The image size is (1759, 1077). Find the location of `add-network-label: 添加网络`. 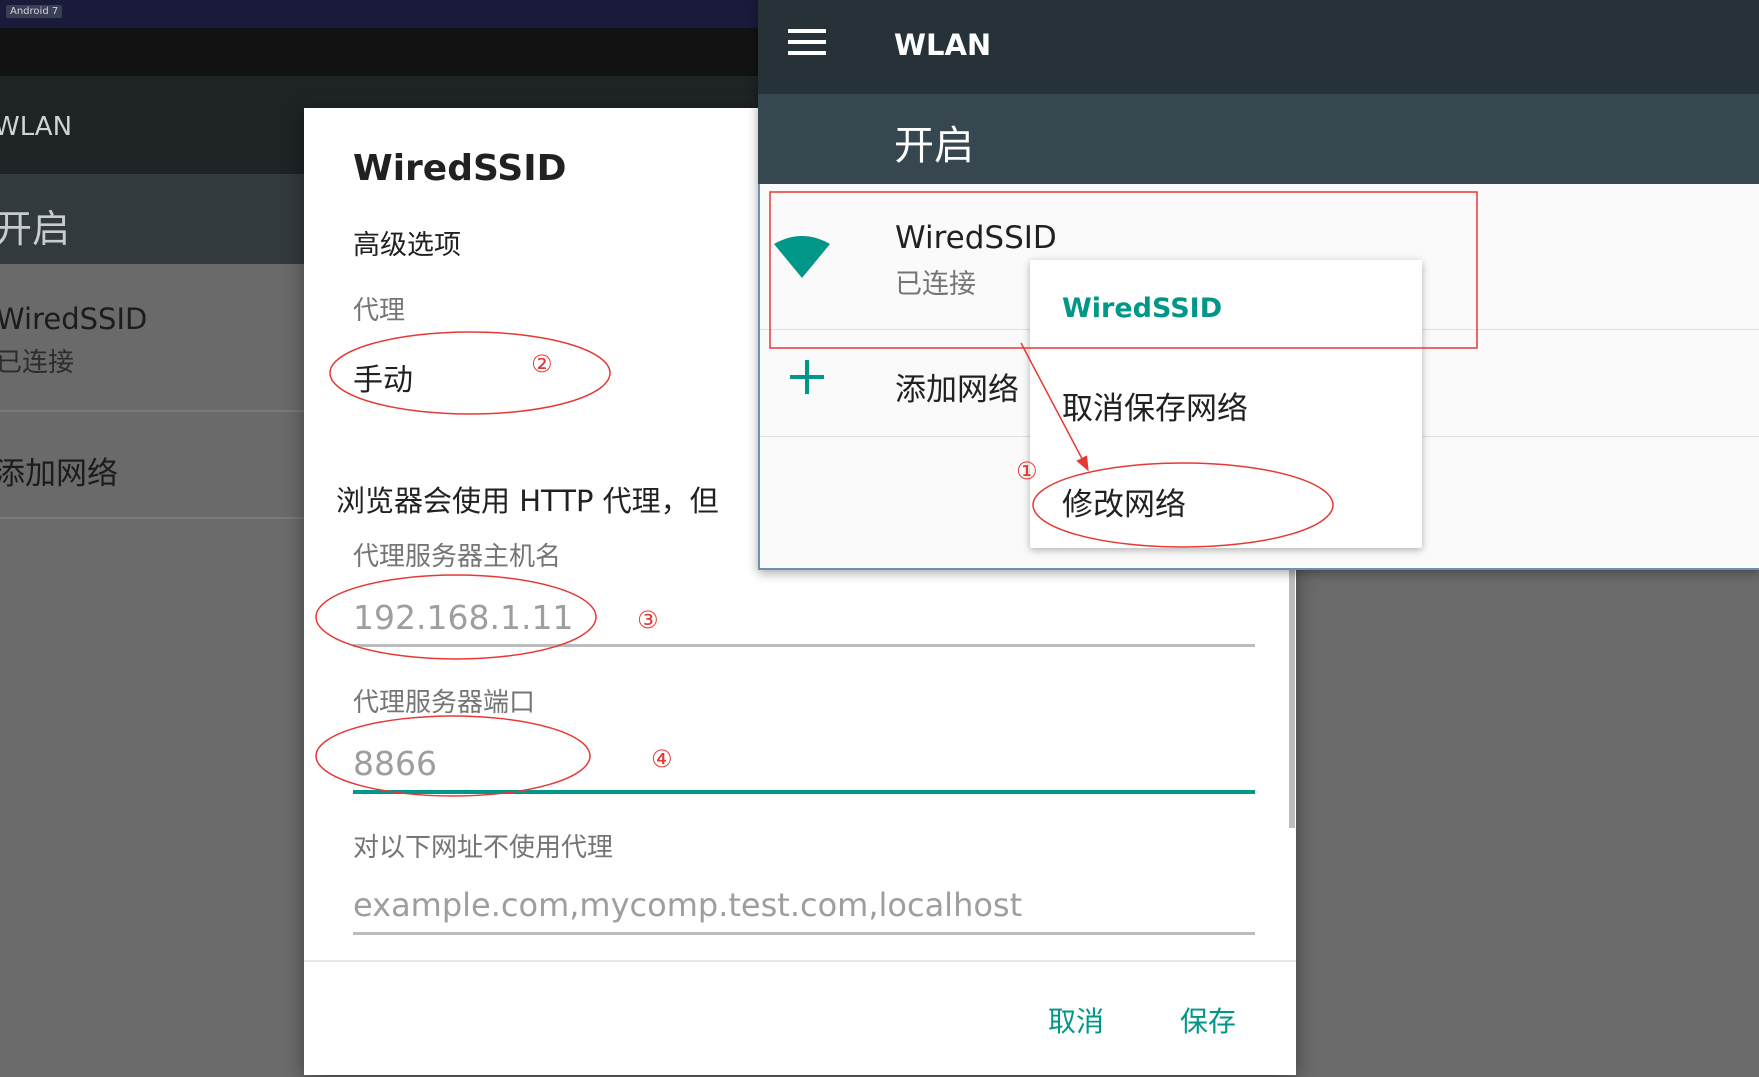

add-network-label: 添加网络 is located at coordinates (957, 390).